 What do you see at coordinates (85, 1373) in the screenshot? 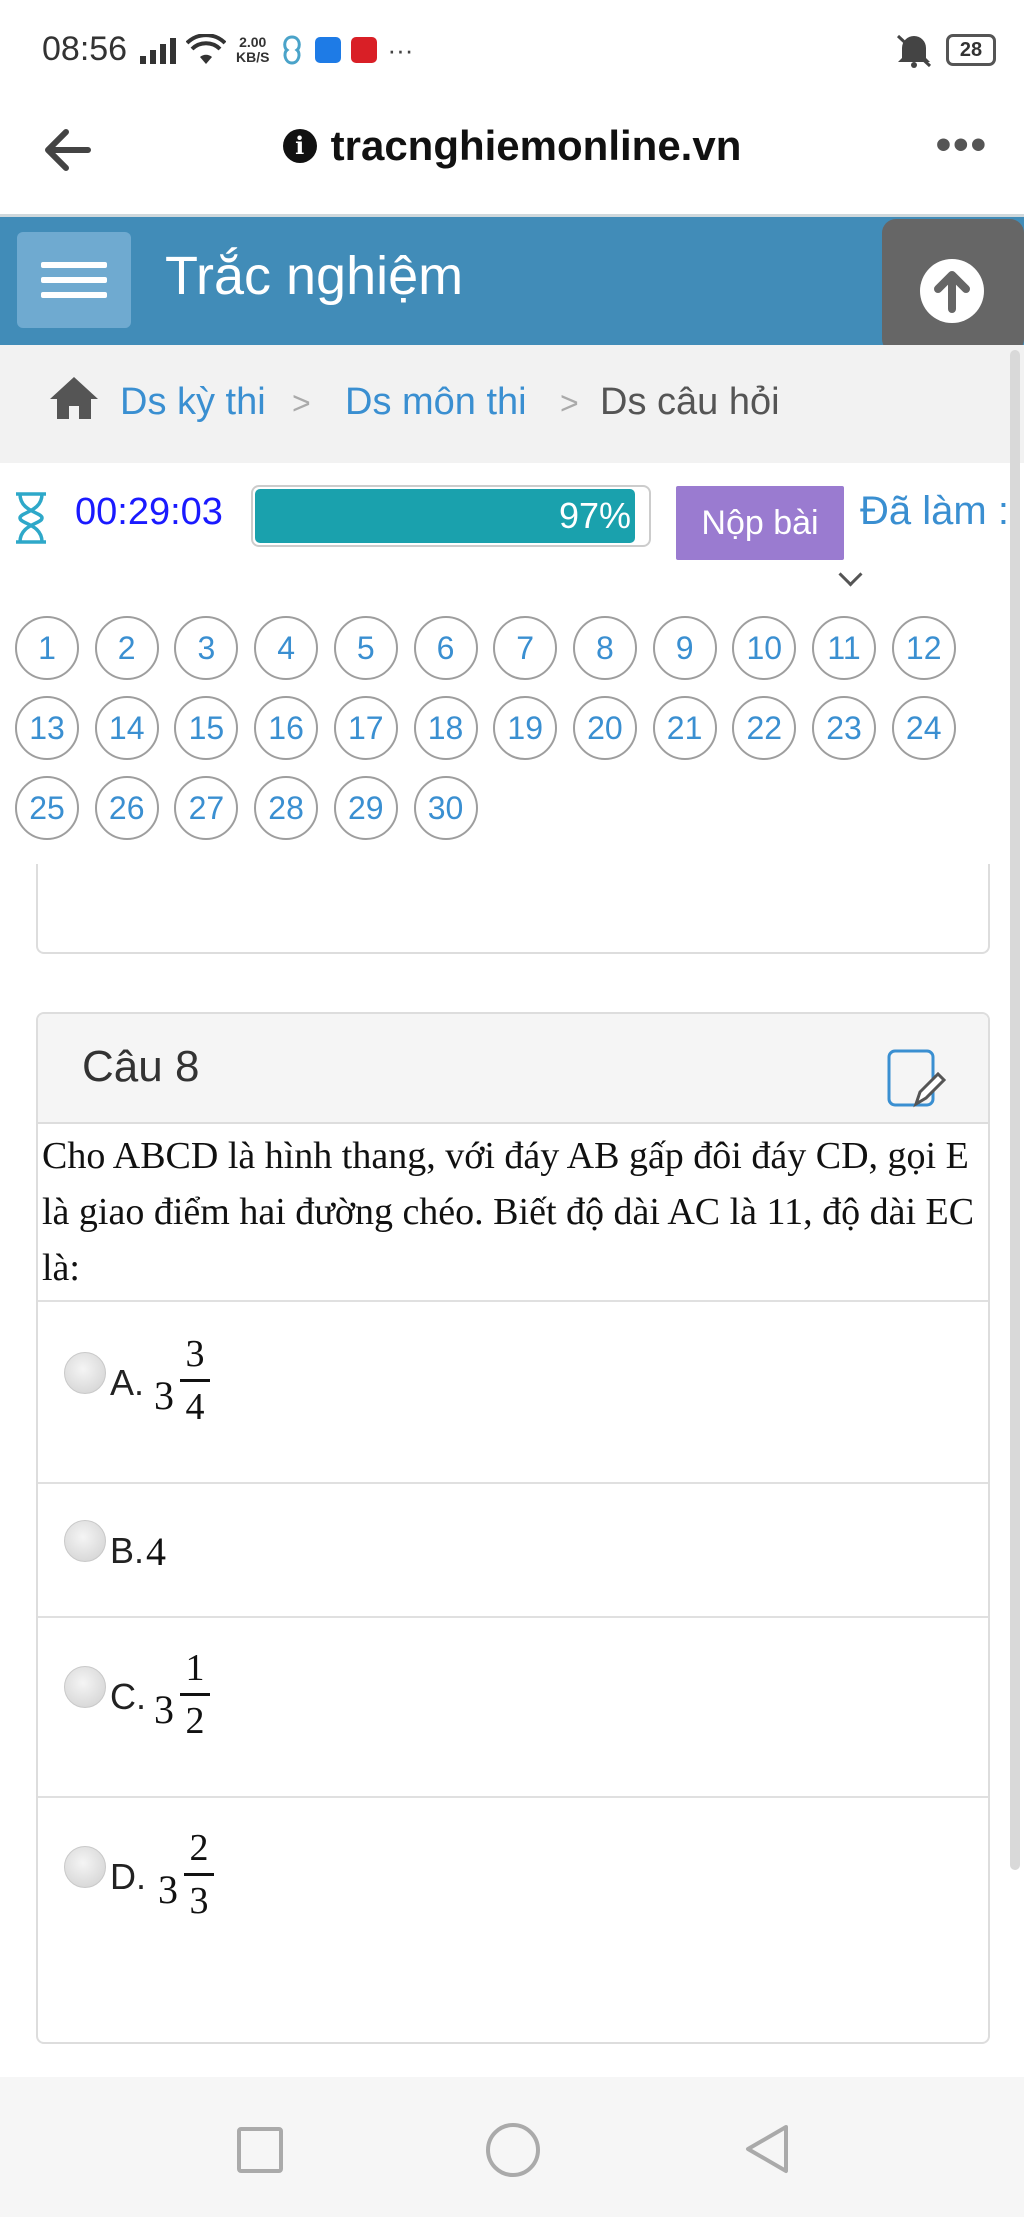
I see `radio-a` at bounding box center [85, 1373].